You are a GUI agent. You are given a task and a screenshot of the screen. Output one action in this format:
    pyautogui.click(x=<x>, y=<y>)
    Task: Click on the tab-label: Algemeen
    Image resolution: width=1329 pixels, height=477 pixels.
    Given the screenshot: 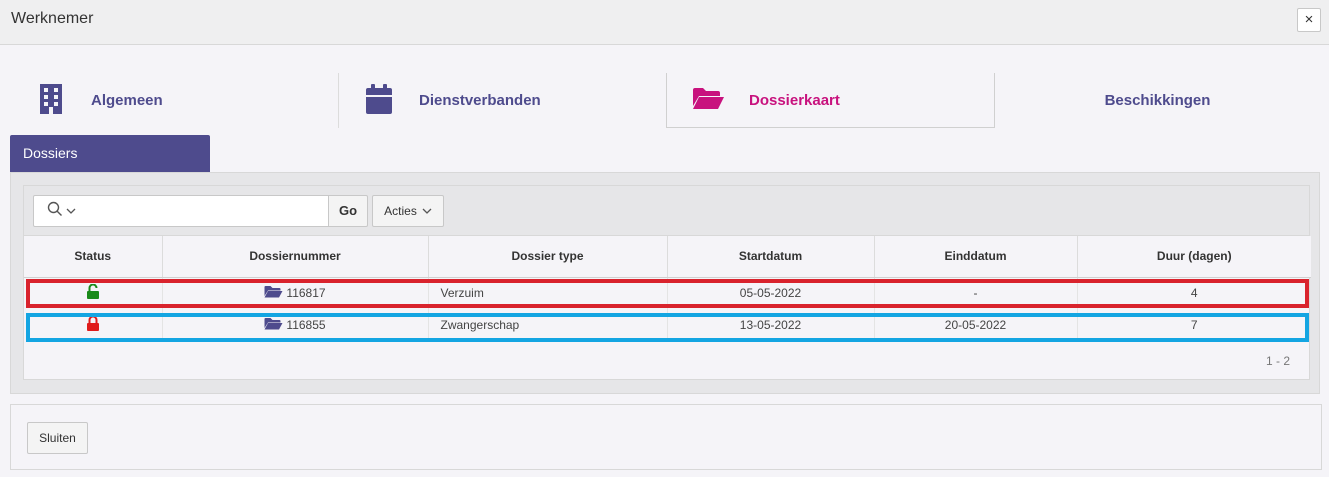 What is the action you would take?
    pyautogui.click(x=127, y=100)
    